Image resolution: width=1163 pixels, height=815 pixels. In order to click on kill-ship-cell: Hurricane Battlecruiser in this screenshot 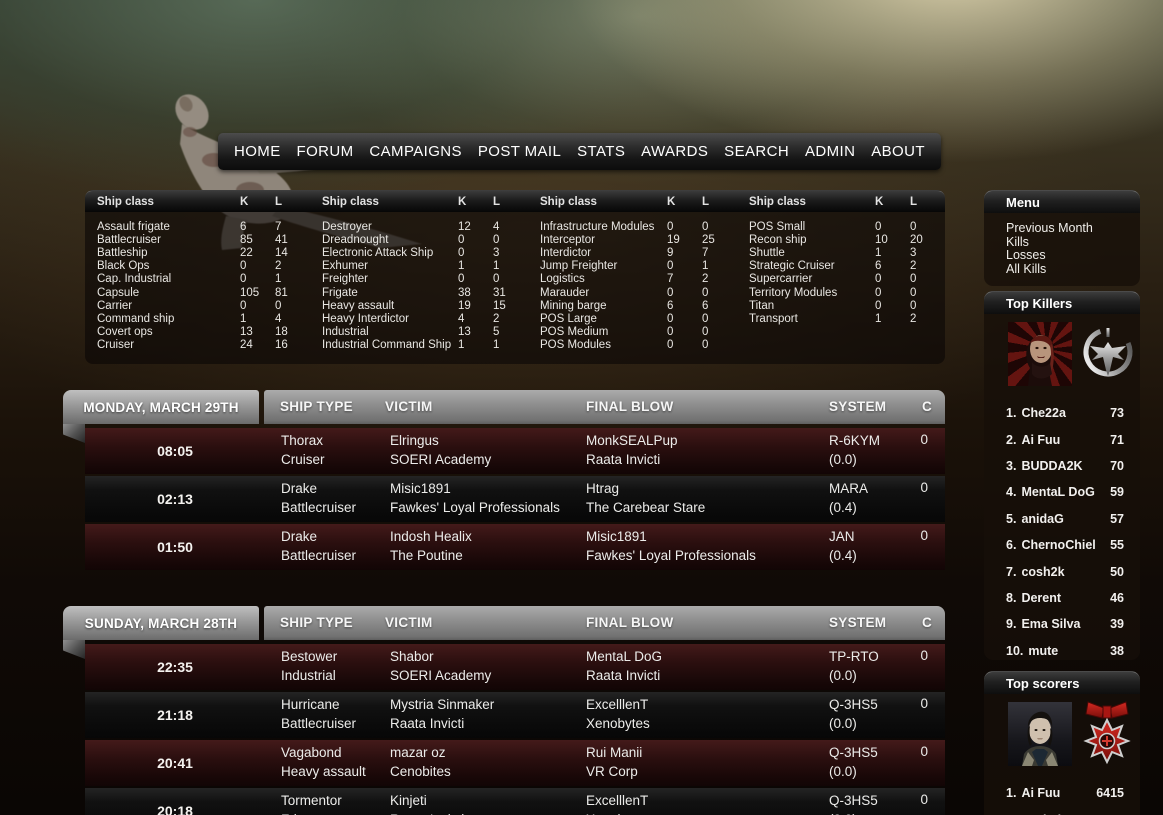, I will do `click(318, 714)`.